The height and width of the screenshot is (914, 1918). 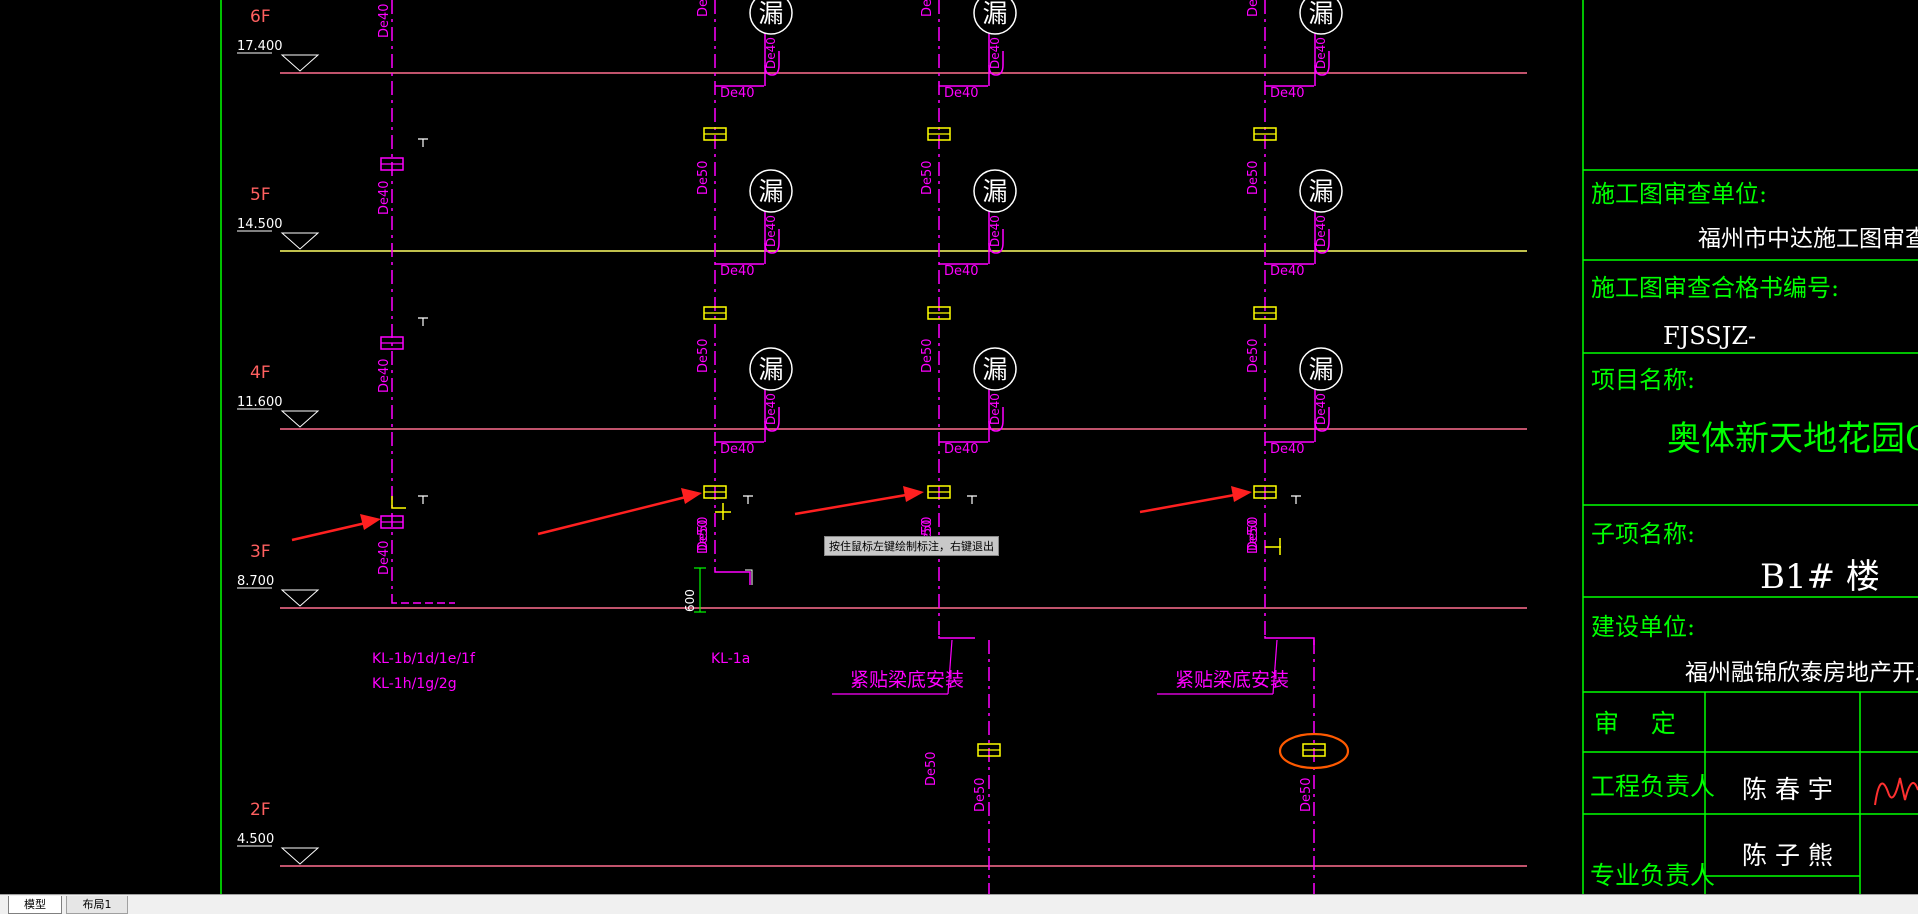 I want to click on cert-number-label: 施工图审查合格书编号:, so click(x=1715, y=288).